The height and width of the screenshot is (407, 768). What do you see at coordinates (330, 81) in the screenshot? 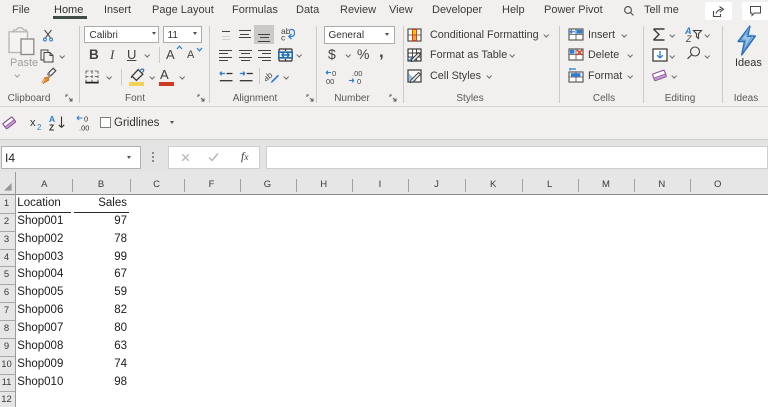
I see `svg-text: 00` at bounding box center [330, 81].